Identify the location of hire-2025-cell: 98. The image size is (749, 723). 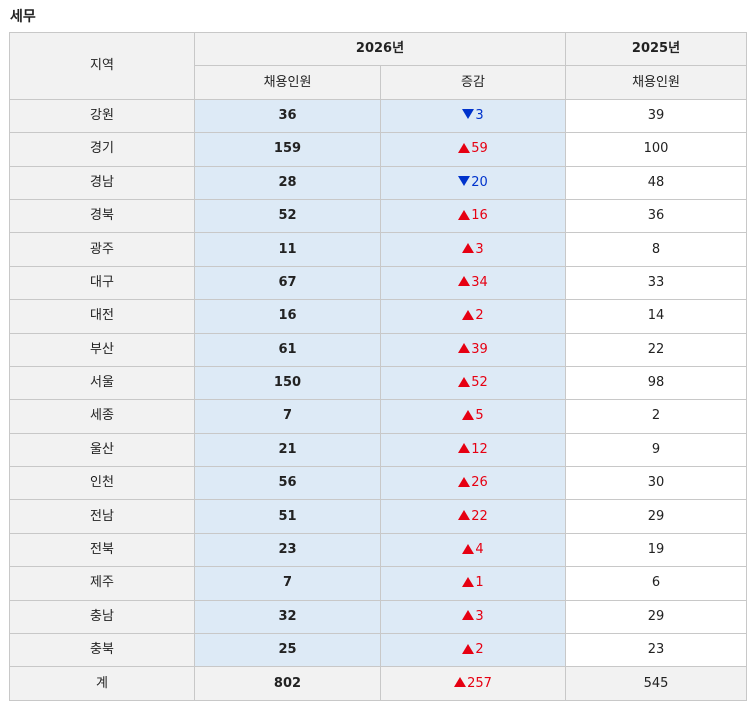
(656, 383).